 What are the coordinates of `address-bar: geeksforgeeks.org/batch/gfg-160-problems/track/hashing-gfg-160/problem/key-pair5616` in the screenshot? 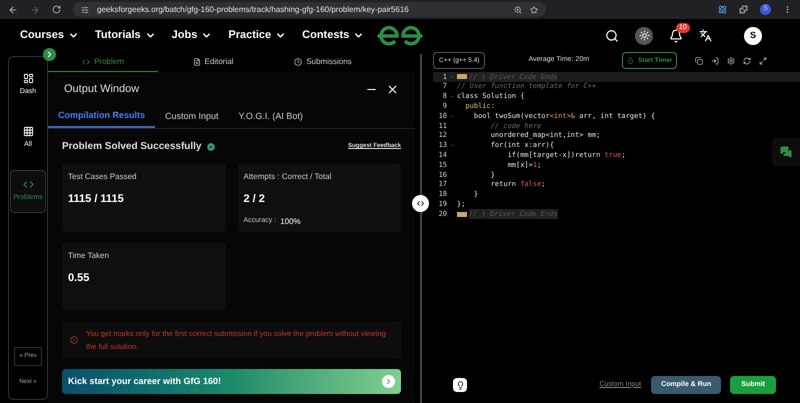 It's located at (309, 9).